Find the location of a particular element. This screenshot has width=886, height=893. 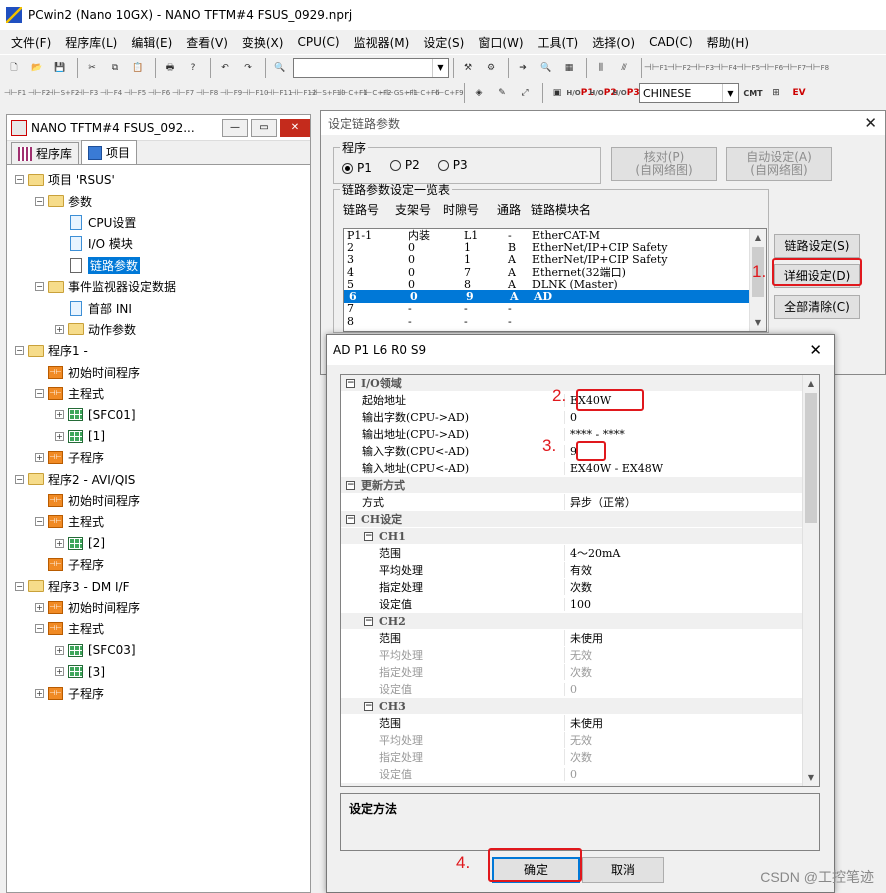

diamond-icon: ◈ is located at coordinates (479, 93).